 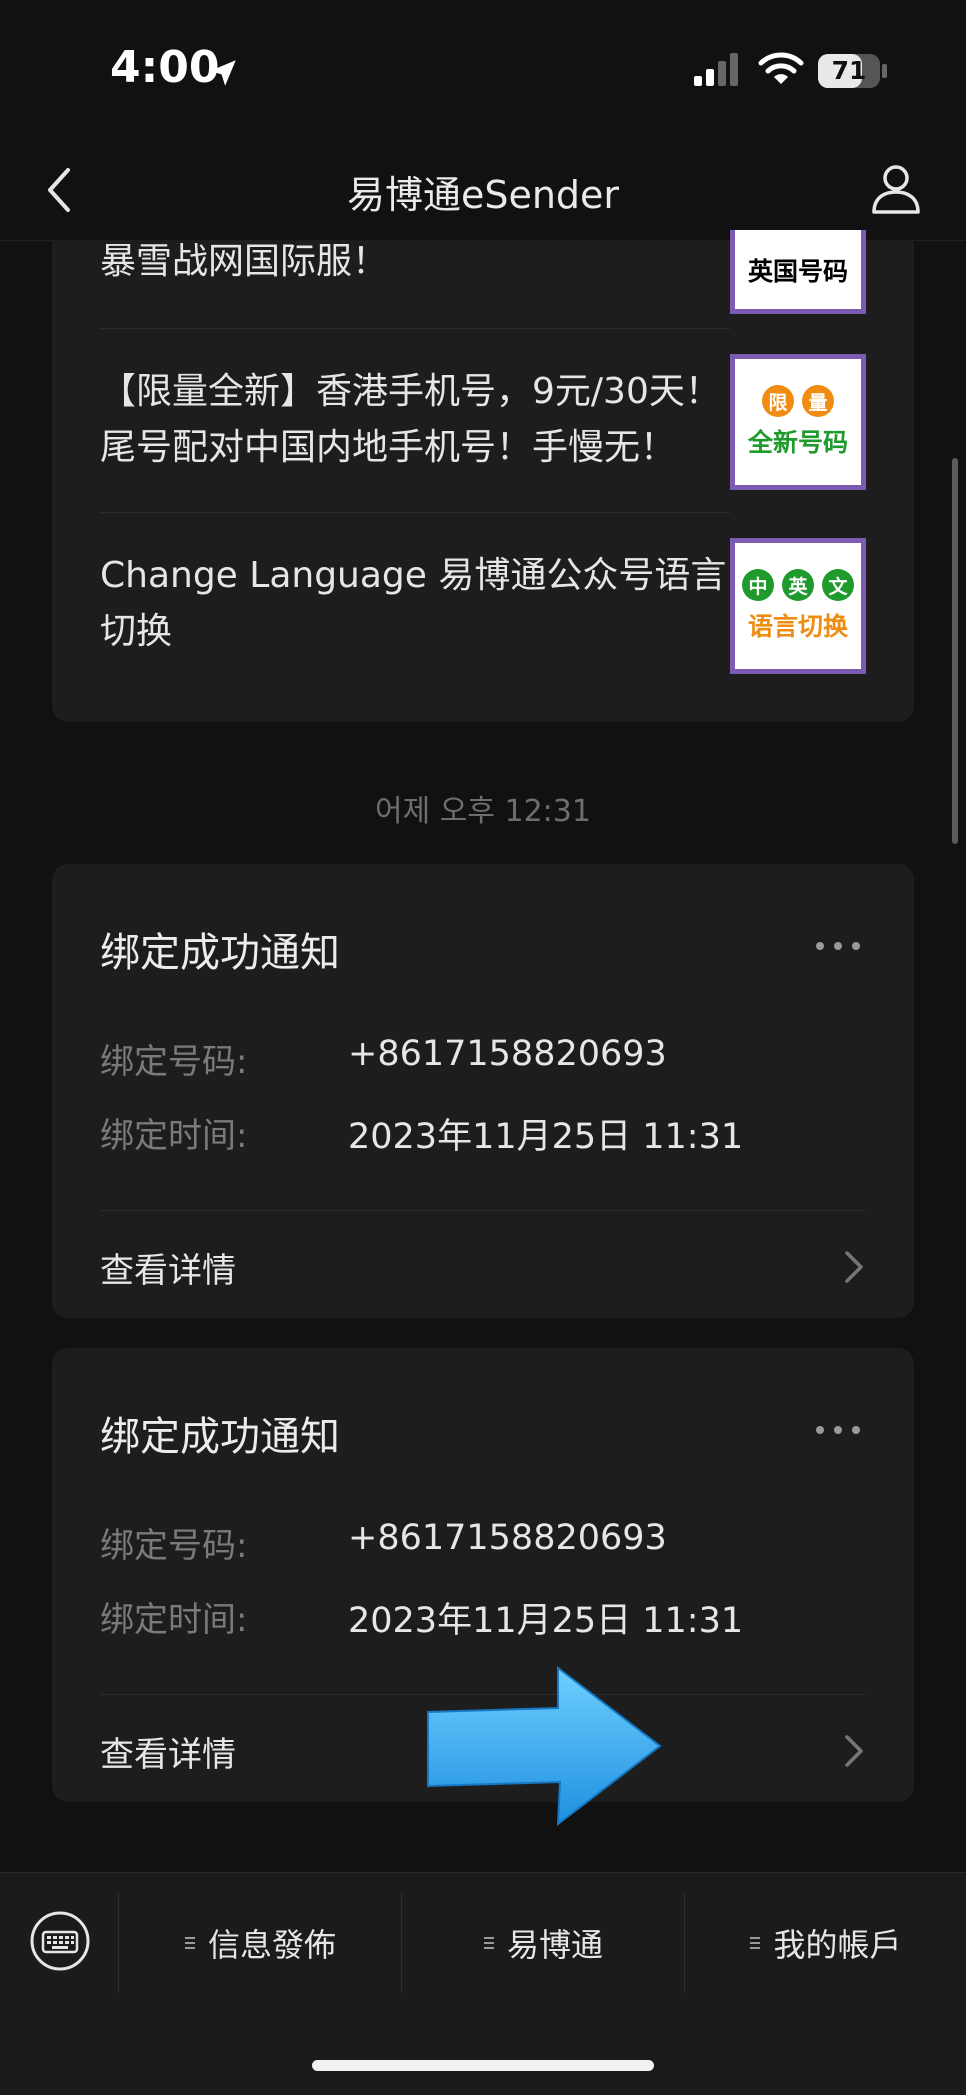 What do you see at coordinates (797, 442) in the screenshot?
I see `thumbnail-label: 全新号码` at bounding box center [797, 442].